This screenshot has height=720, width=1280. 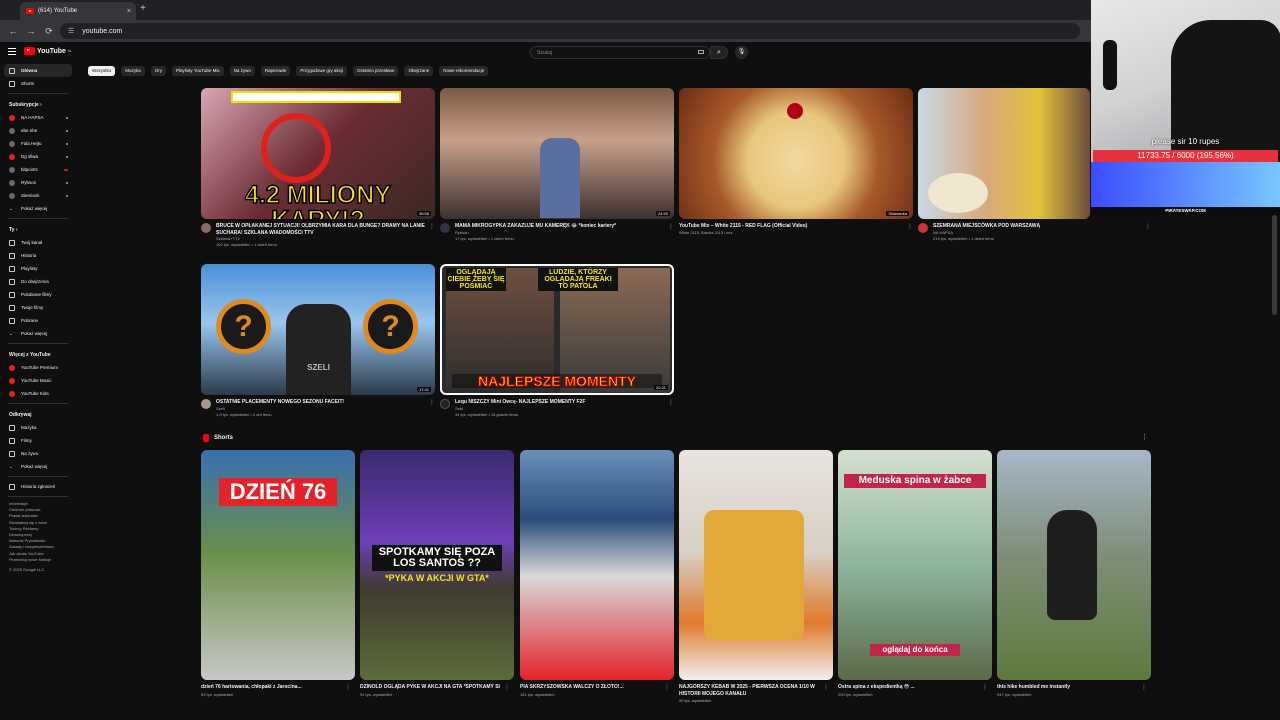 What do you see at coordinates (1144, 437) in the screenshot?
I see `shelf-more-icon: ⋮` at bounding box center [1144, 437].